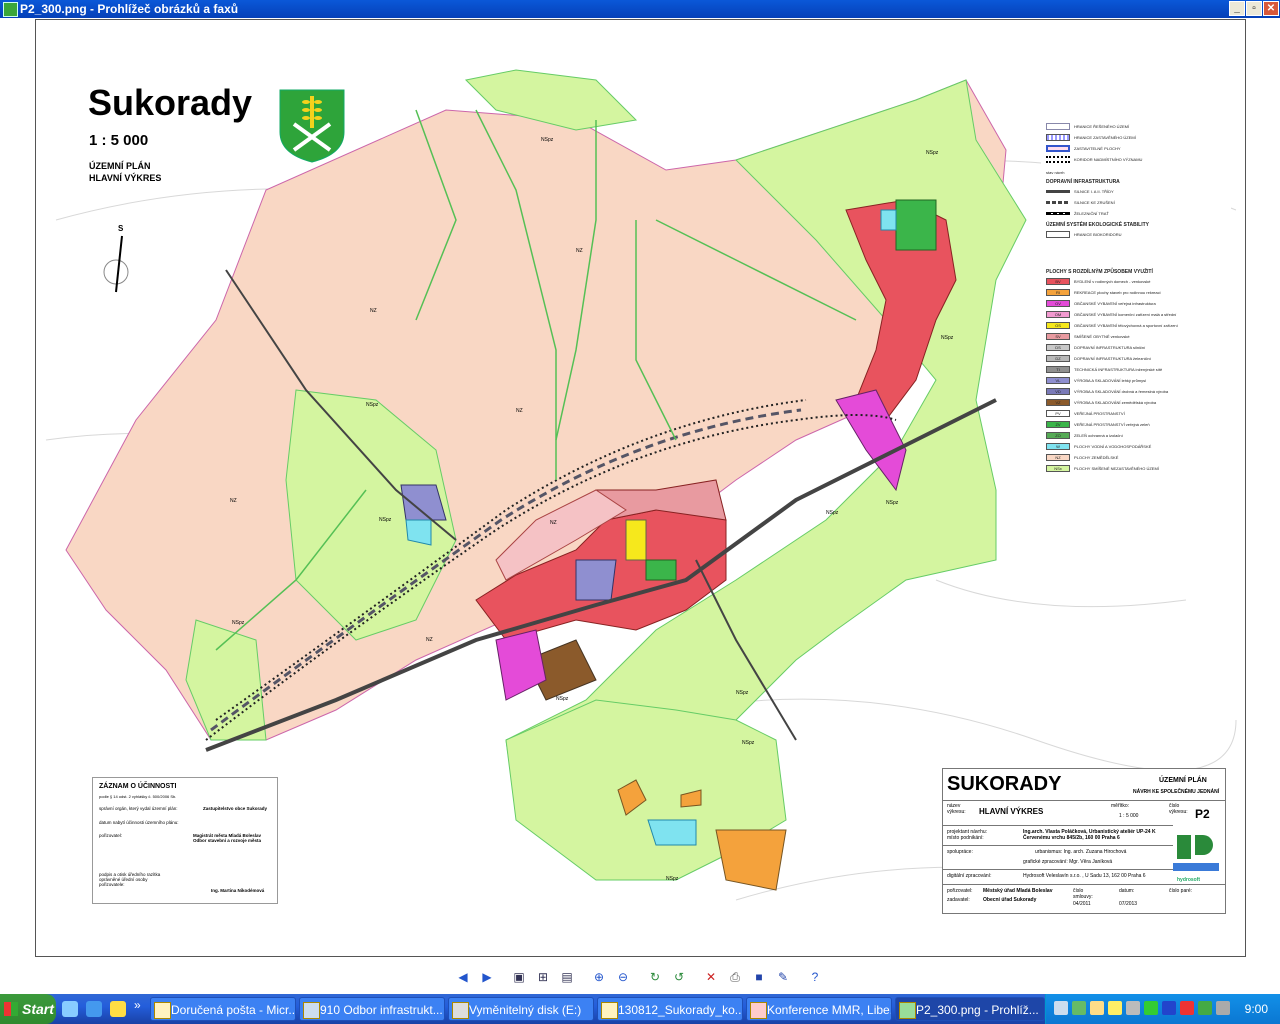 Image resolution: width=1280 pixels, height=1024 pixels. What do you see at coordinates (1098, 435) in the screenshot?
I see `legend-text: ZELEŇ ochranná a izolační` at bounding box center [1098, 435].